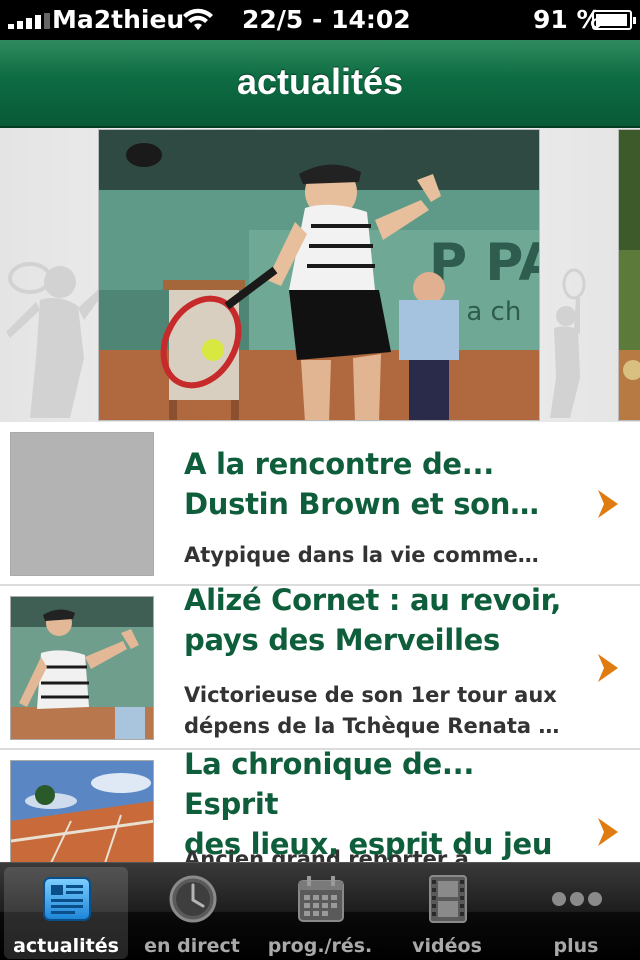 The height and width of the screenshot is (960, 640). Describe the element at coordinates (326, 19) in the screenshot. I see `status-datetime: 22/5 - 14:02` at that location.